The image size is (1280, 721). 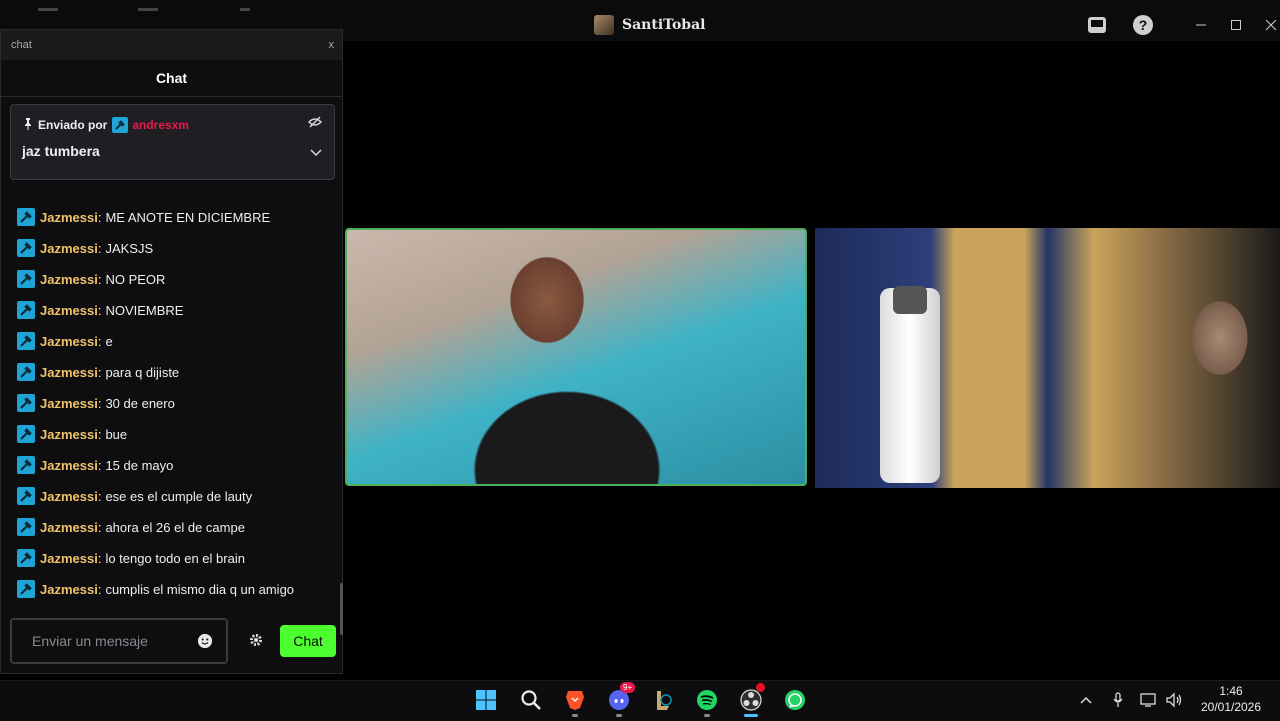 What do you see at coordinates (531, 700) in the screenshot?
I see `search-icon` at bounding box center [531, 700].